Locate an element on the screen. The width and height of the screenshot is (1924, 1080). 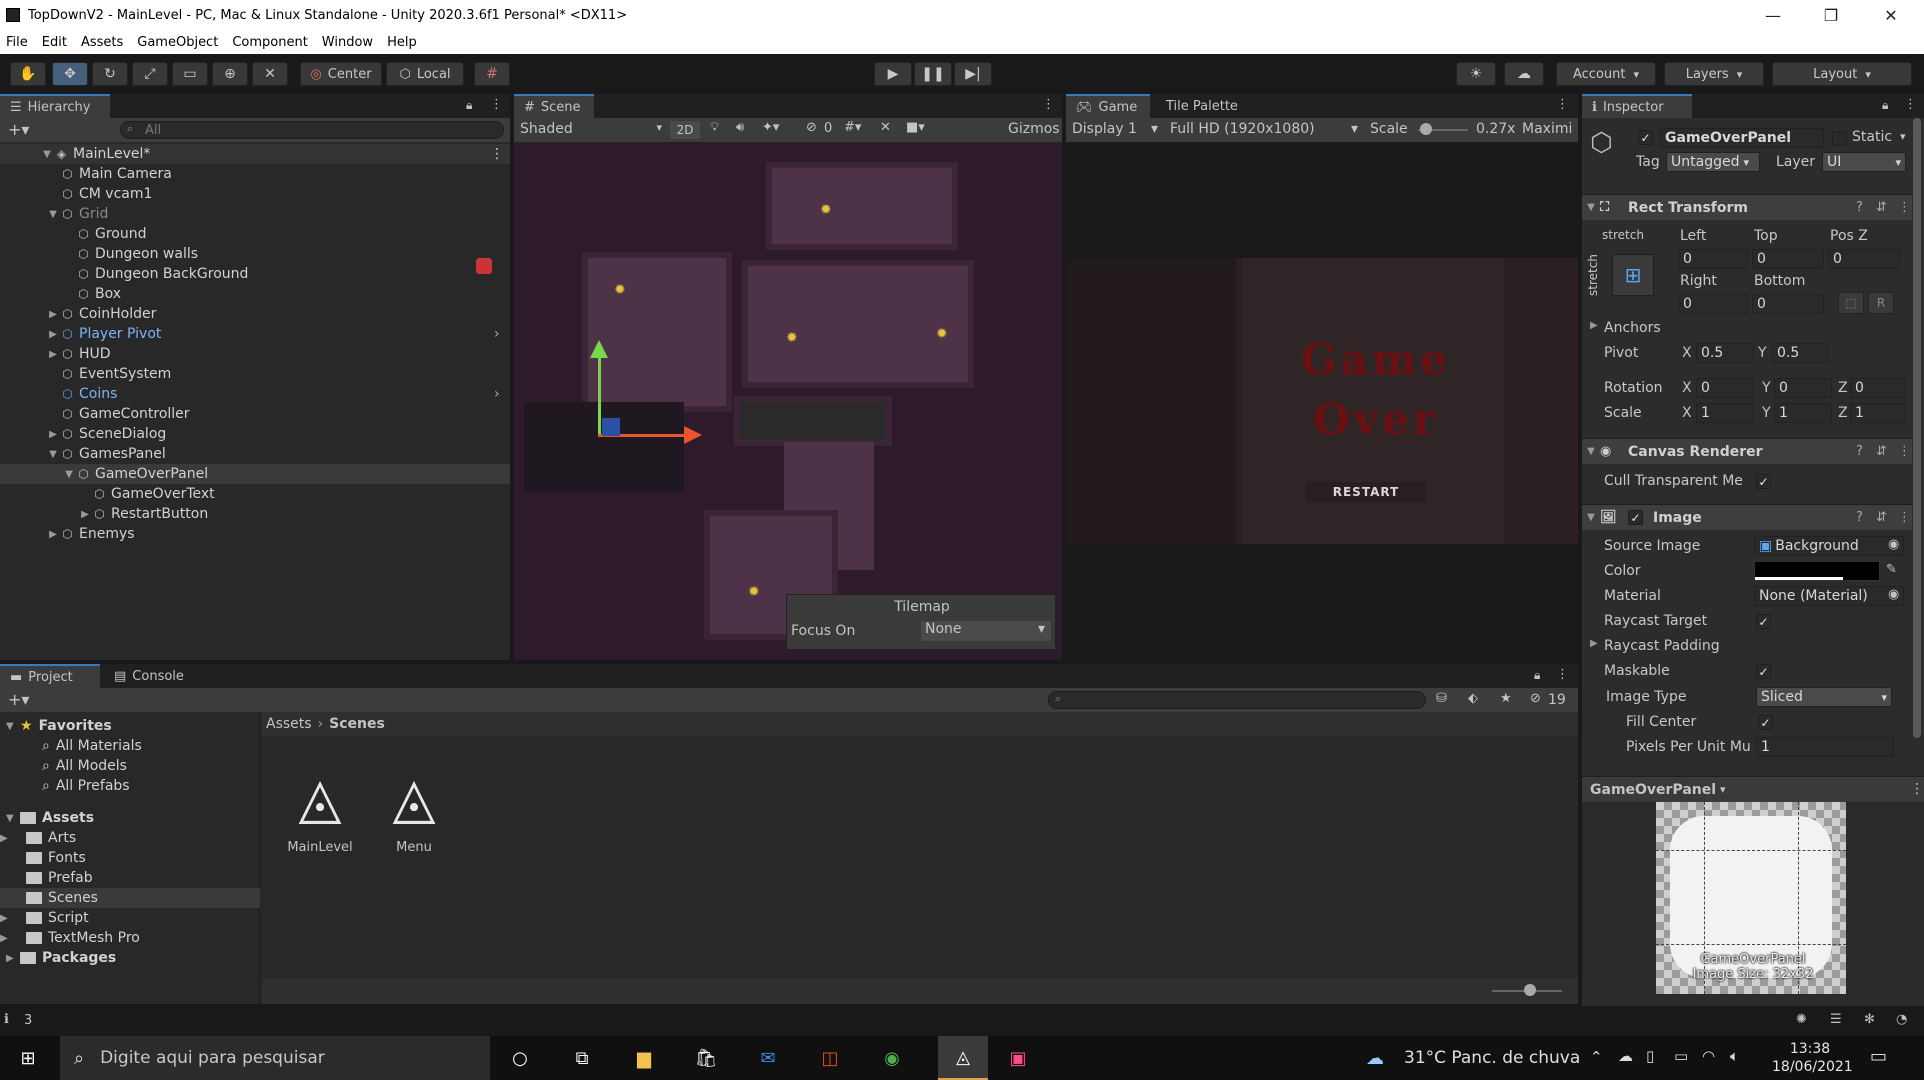
hierarchy-item: ⬡ EventSystem is located at coordinates (255, 374).